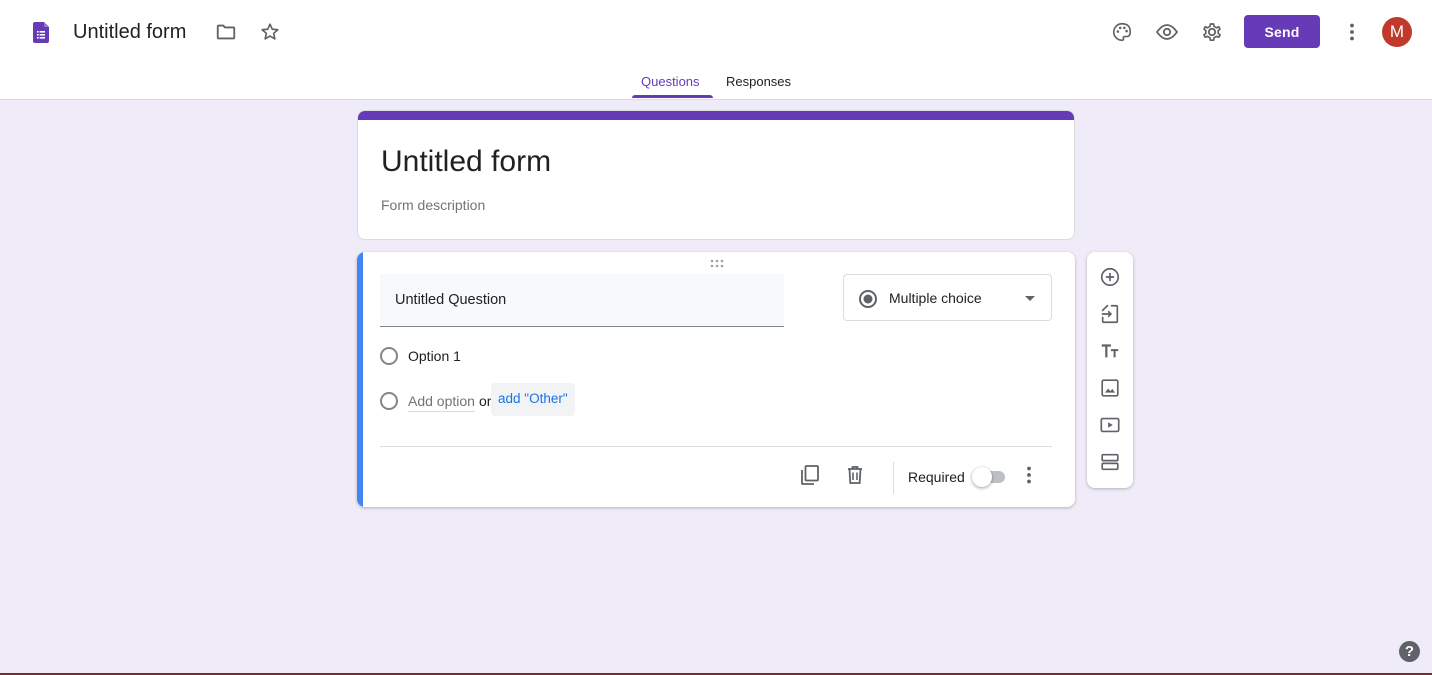 The width and height of the screenshot is (1432, 675). I want to click on option-label: Option 1, so click(434, 356).